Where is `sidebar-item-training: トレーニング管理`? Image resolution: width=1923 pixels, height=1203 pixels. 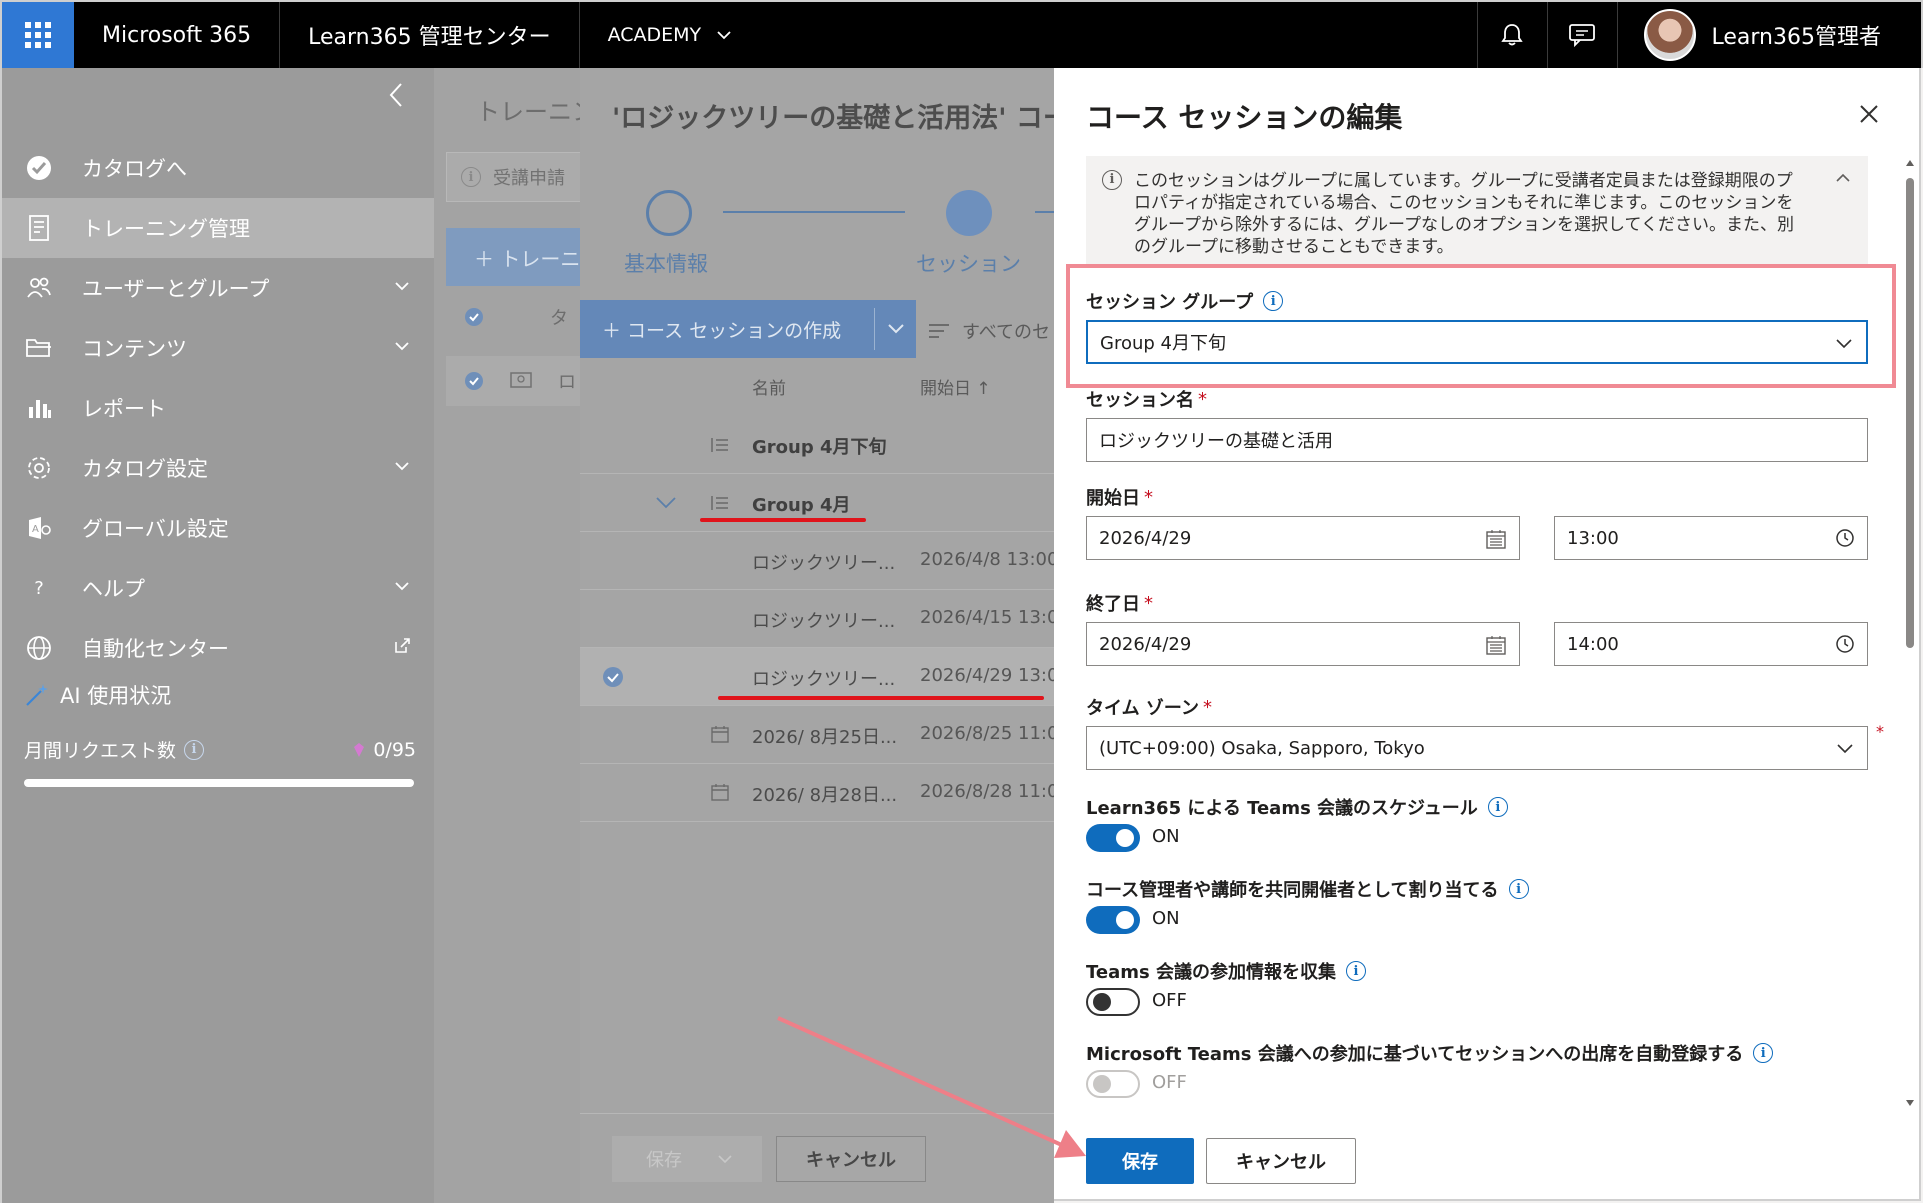
sidebar-item-training: トレーニング管理 is located at coordinates (218, 228).